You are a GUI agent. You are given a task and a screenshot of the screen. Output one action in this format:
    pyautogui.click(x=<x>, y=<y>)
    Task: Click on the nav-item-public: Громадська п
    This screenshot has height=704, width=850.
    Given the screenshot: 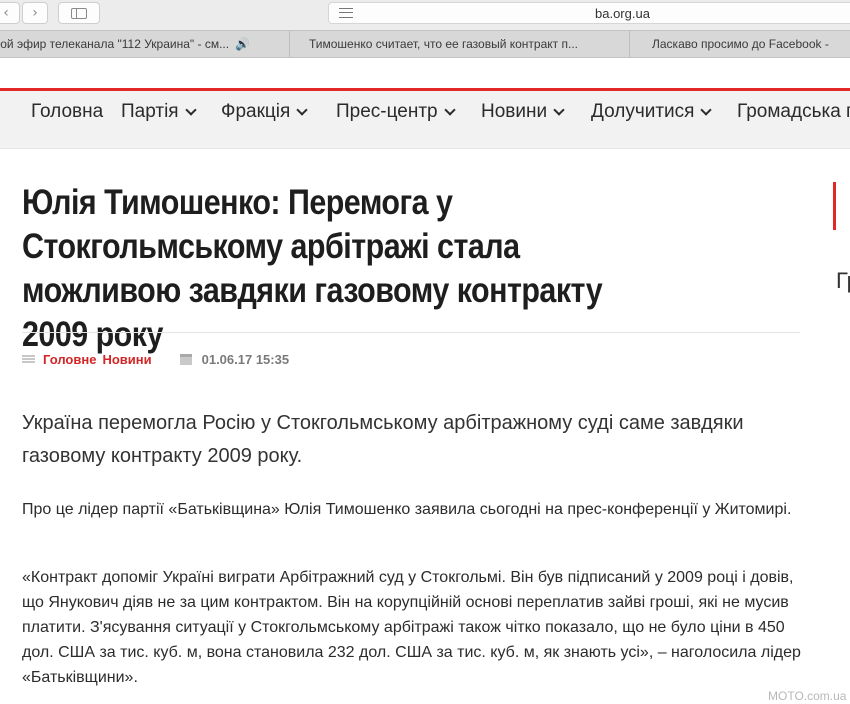 What is the action you would take?
    pyautogui.click(x=793, y=112)
    